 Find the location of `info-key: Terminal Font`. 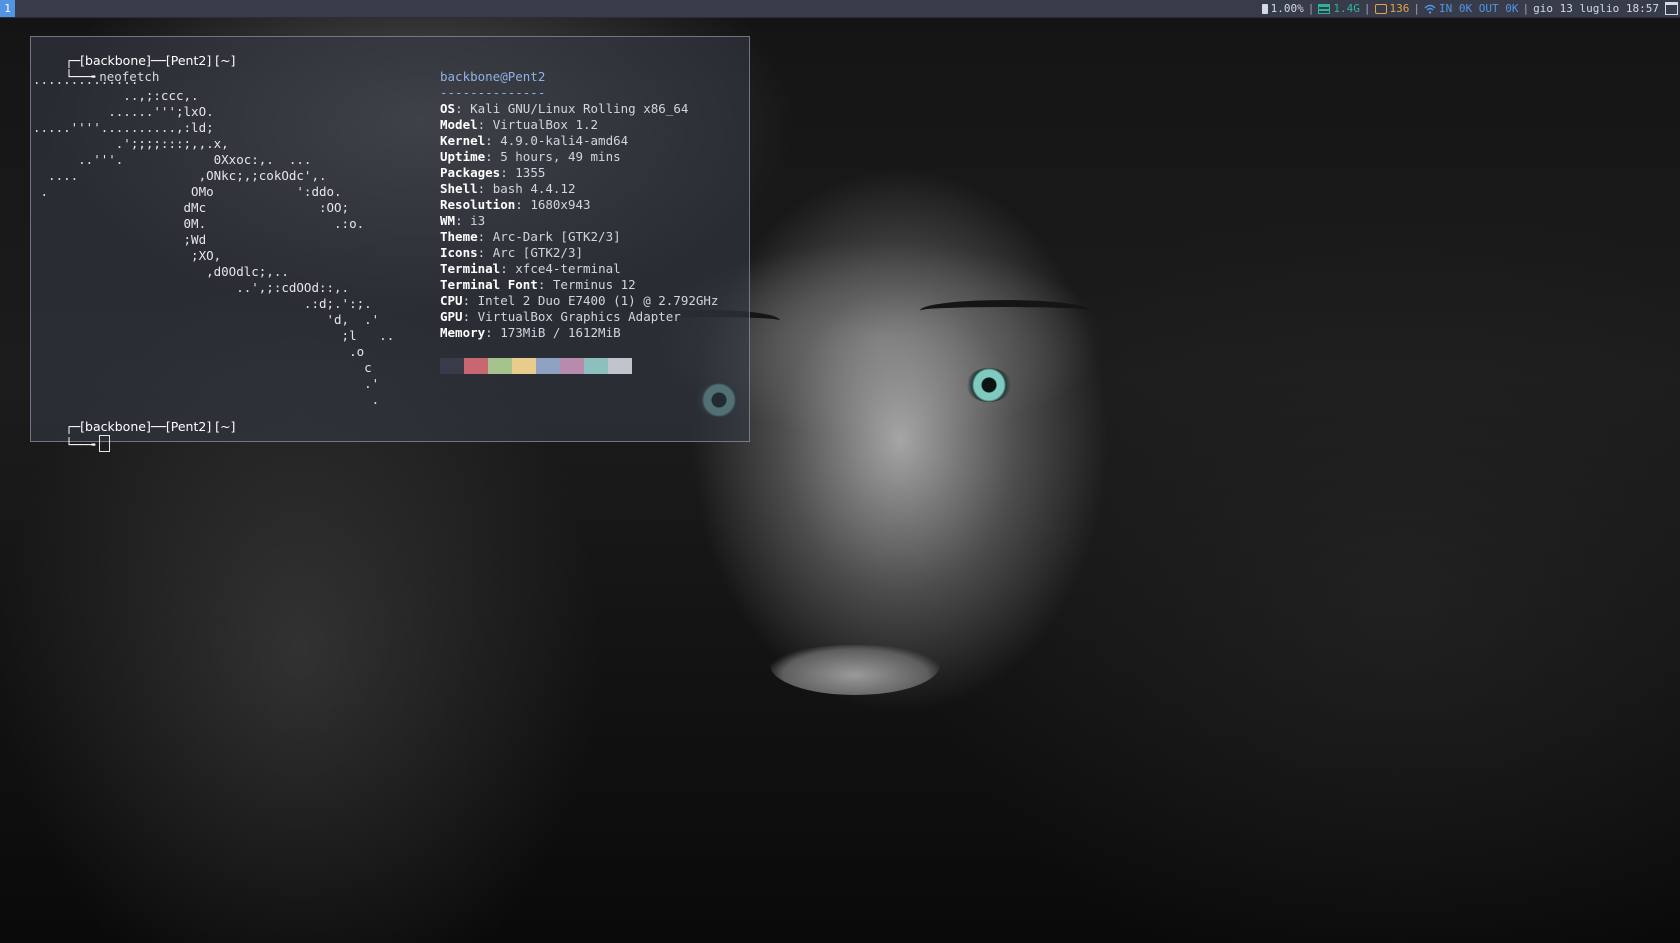

info-key: Terminal Font is located at coordinates (489, 284).